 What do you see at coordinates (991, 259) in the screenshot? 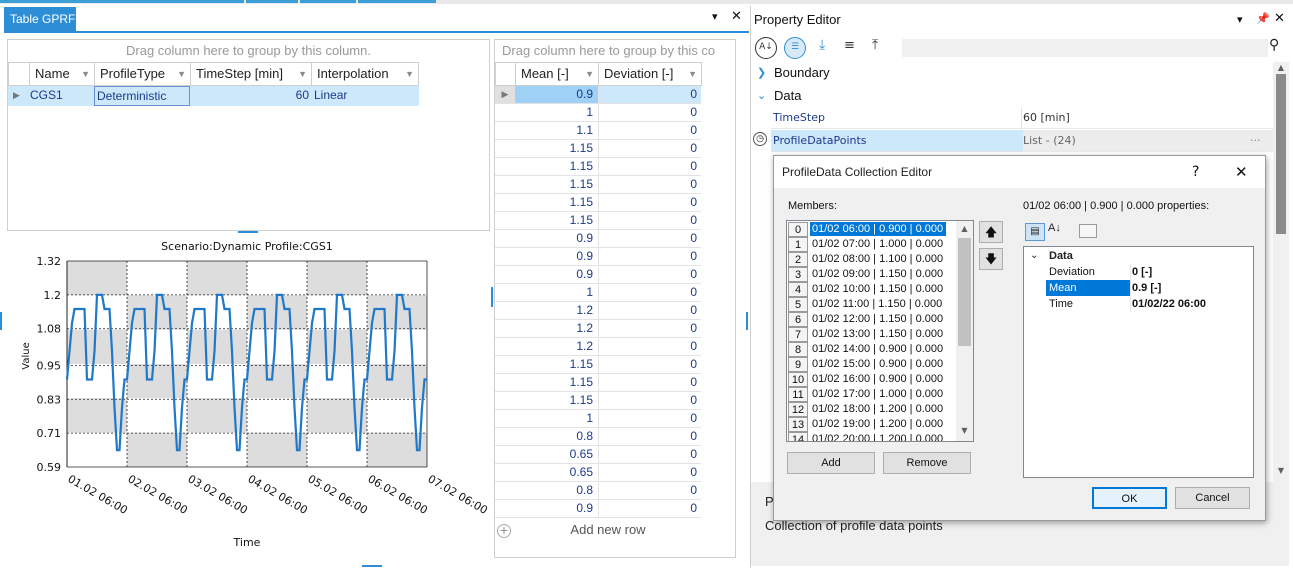
I see `move-down-button: 🡇` at bounding box center [991, 259].